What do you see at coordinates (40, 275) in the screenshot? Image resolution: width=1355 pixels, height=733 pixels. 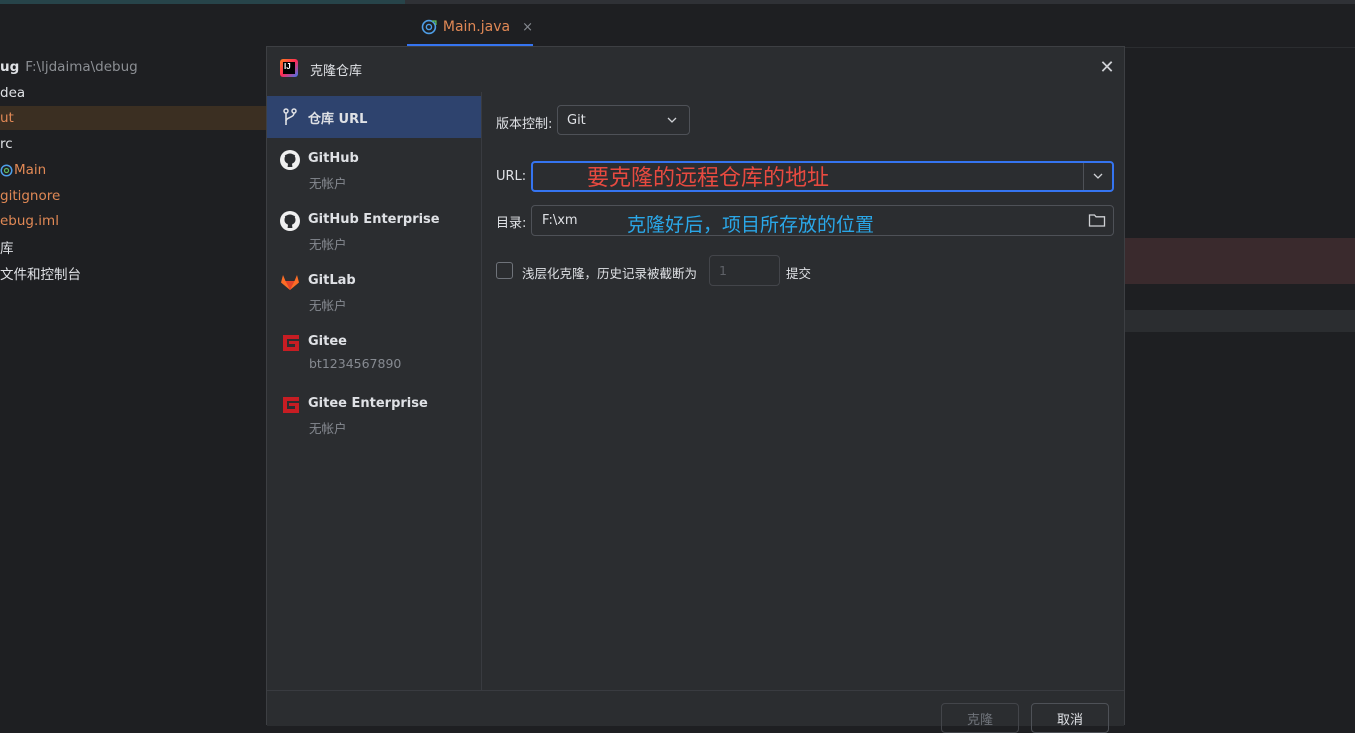 I see `tree-item-label: 文件和控制台` at bounding box center [40, 275].